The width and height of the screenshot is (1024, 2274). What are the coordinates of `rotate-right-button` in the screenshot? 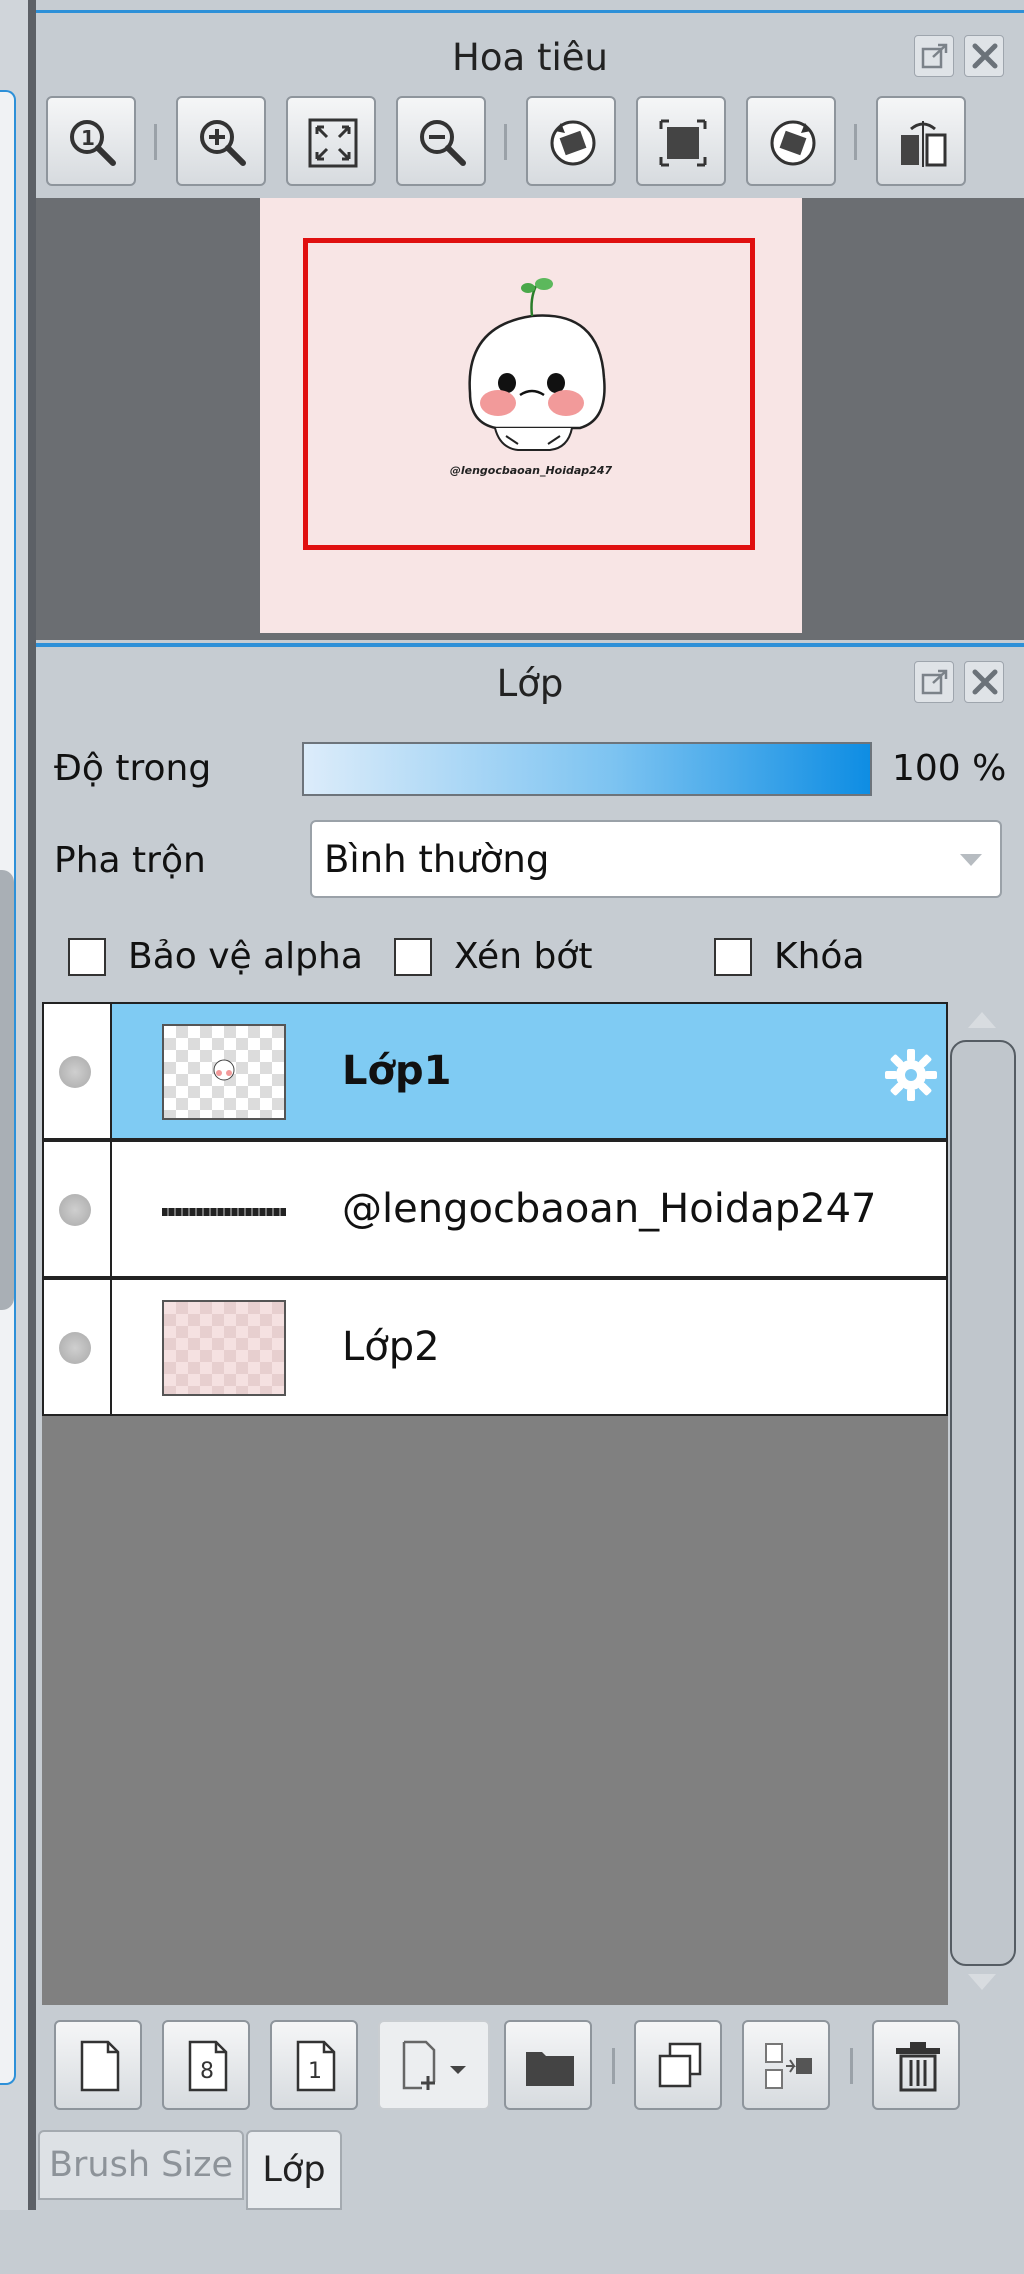 It's located at (791, 141).